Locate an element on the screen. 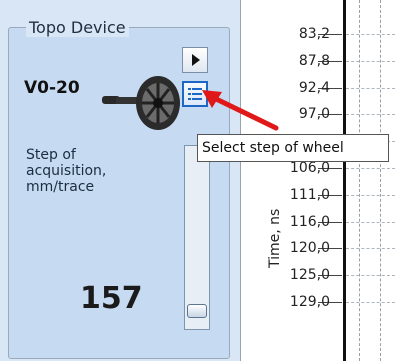  annotation-arrow is located at coordinates (240, 110).